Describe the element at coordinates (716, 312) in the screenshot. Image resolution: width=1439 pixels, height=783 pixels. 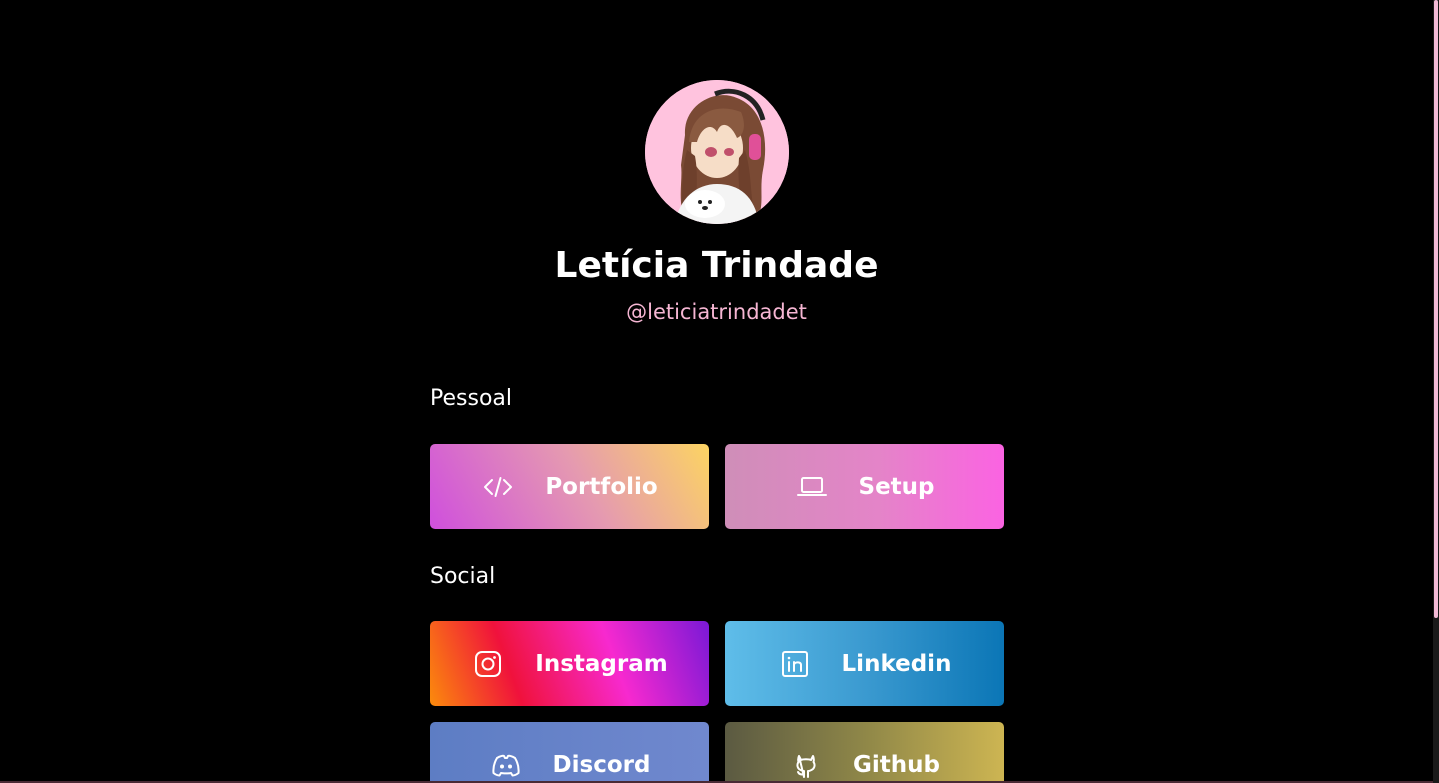
I see `profile-handle: @leticiatrindadet` at that location.